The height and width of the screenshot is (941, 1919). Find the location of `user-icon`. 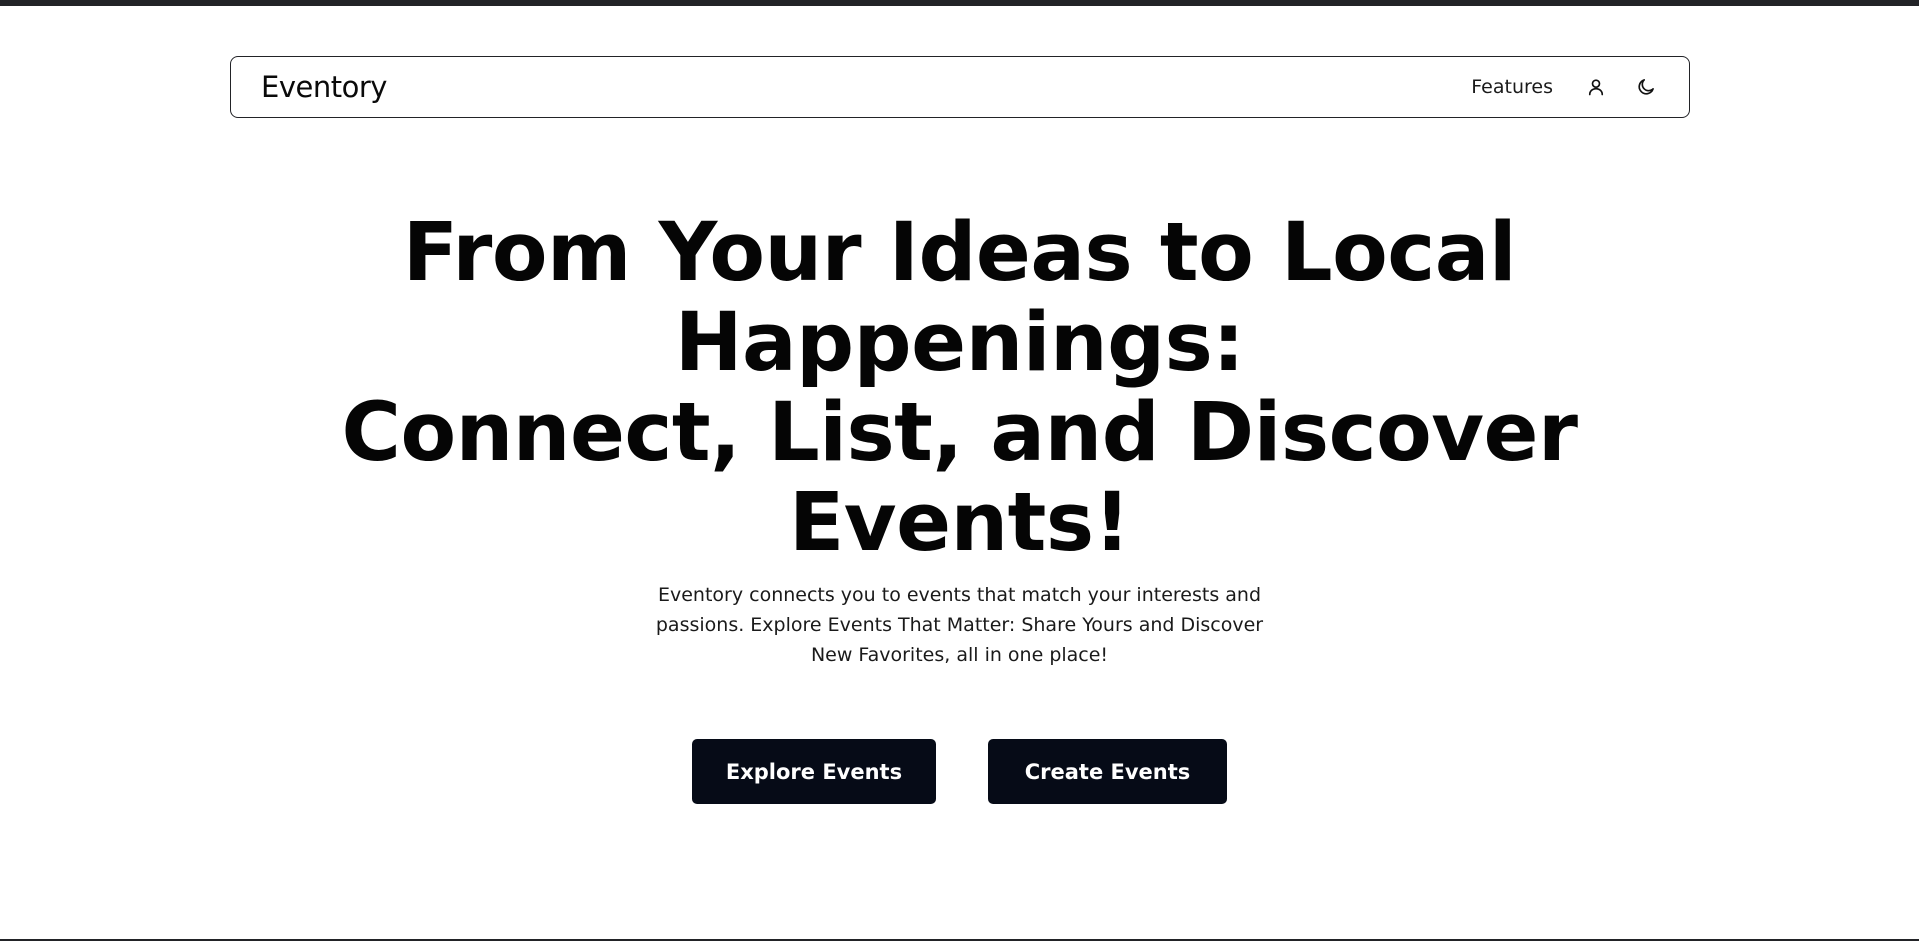

user-icon is located at coordinates (1596, 87).